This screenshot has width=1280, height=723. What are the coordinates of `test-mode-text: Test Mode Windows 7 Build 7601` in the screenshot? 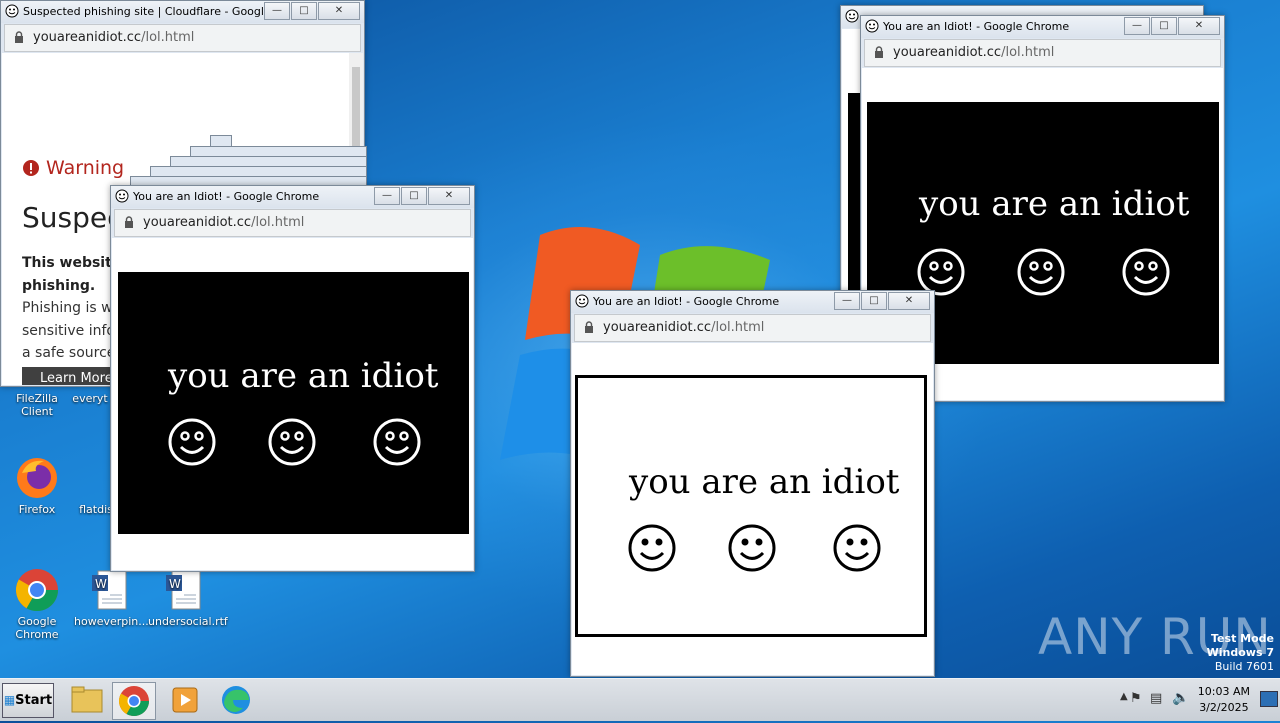 It's located at (1240, 653).